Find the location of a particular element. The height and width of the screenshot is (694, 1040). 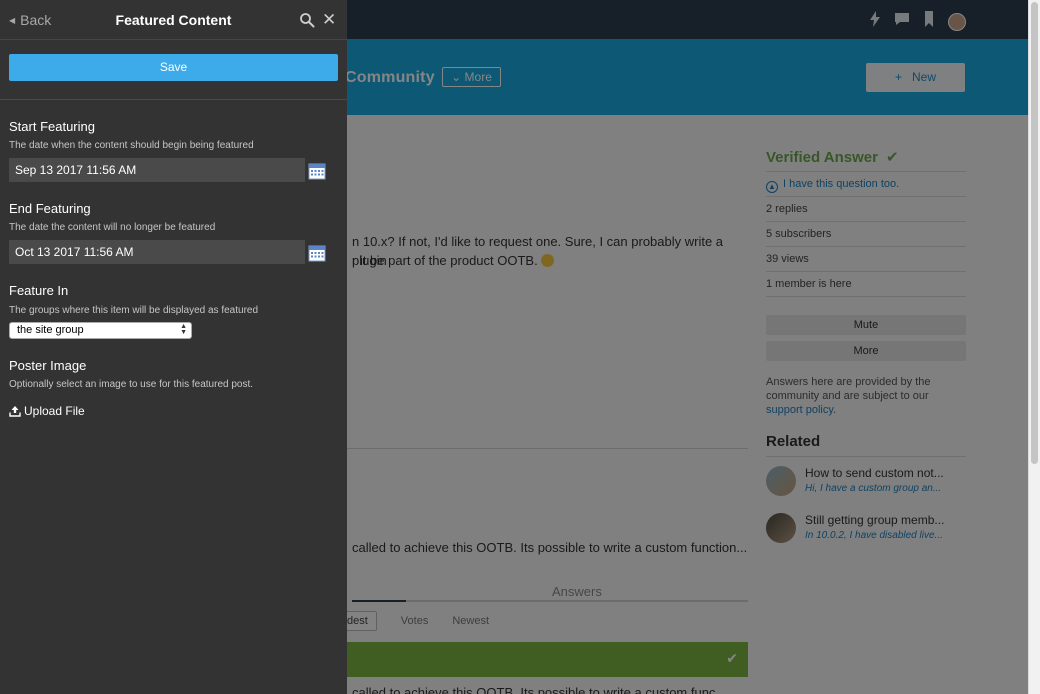

feature-in-selected-value: the site group is located at coordinates (50, 330).